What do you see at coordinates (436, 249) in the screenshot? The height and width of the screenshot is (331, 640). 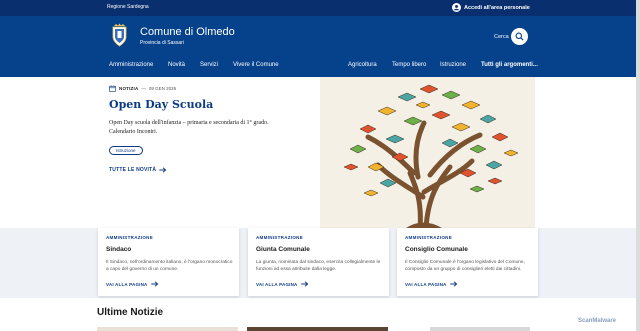 I see `card-title: Consiglio Comunale` at bounding box center [436, 249].